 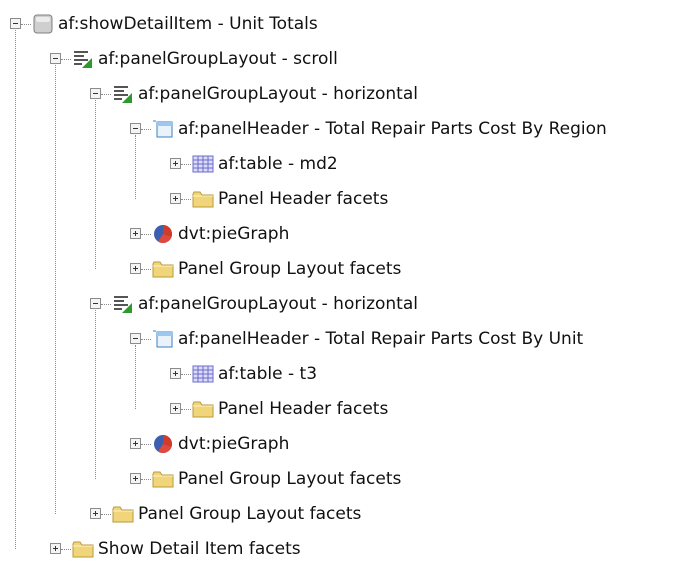 What do you see at coordinates (188, 24) in the screenshot?
I see `tree-node-label: af:showDetailItem - Unit Totals` at bounding box center [188, 24].